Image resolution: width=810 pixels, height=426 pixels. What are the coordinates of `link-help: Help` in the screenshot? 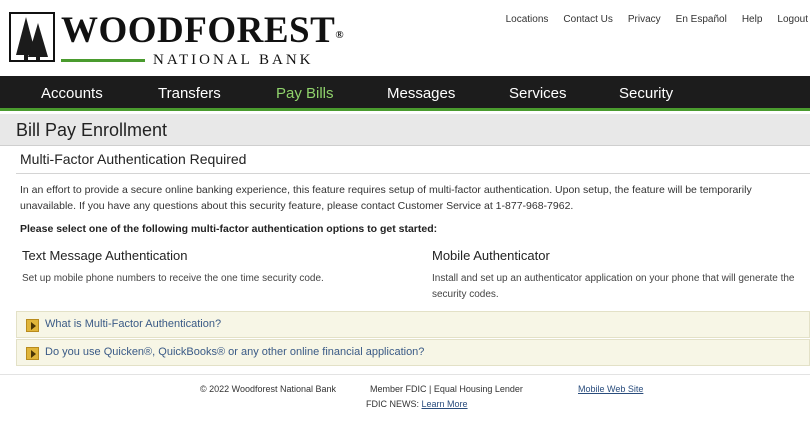 It's located at (752, 19).